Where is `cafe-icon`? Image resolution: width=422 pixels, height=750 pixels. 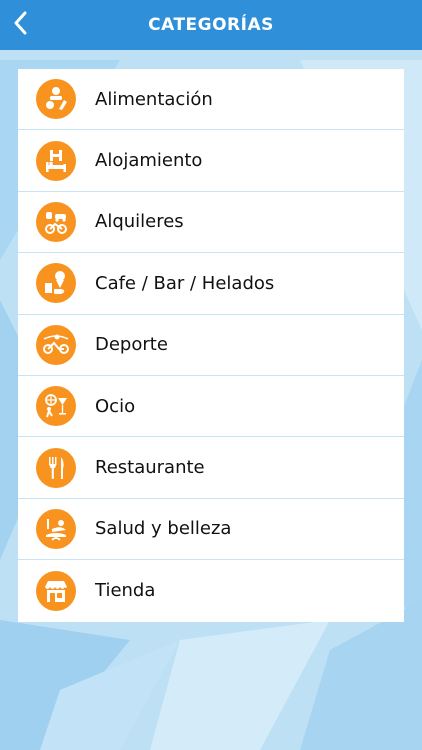 cafe-icon is located at coordinates (56, 283).